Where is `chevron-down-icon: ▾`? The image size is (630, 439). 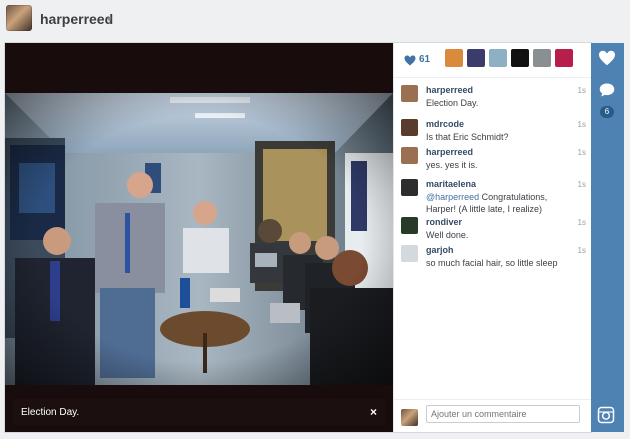 chevron-down-icon: ▾ is located at coordinates (109, 19).